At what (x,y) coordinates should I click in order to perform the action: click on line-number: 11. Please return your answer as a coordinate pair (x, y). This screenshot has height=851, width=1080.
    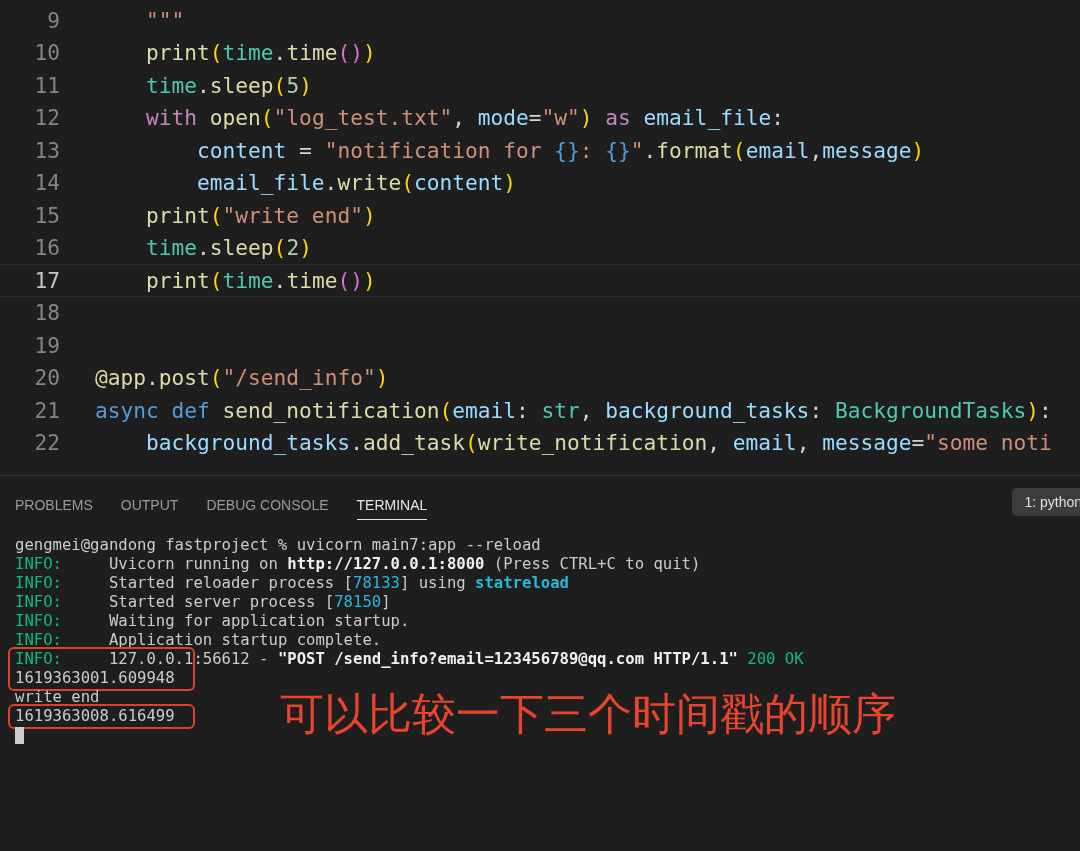
    Looking at the image, I should click on (46, 85).